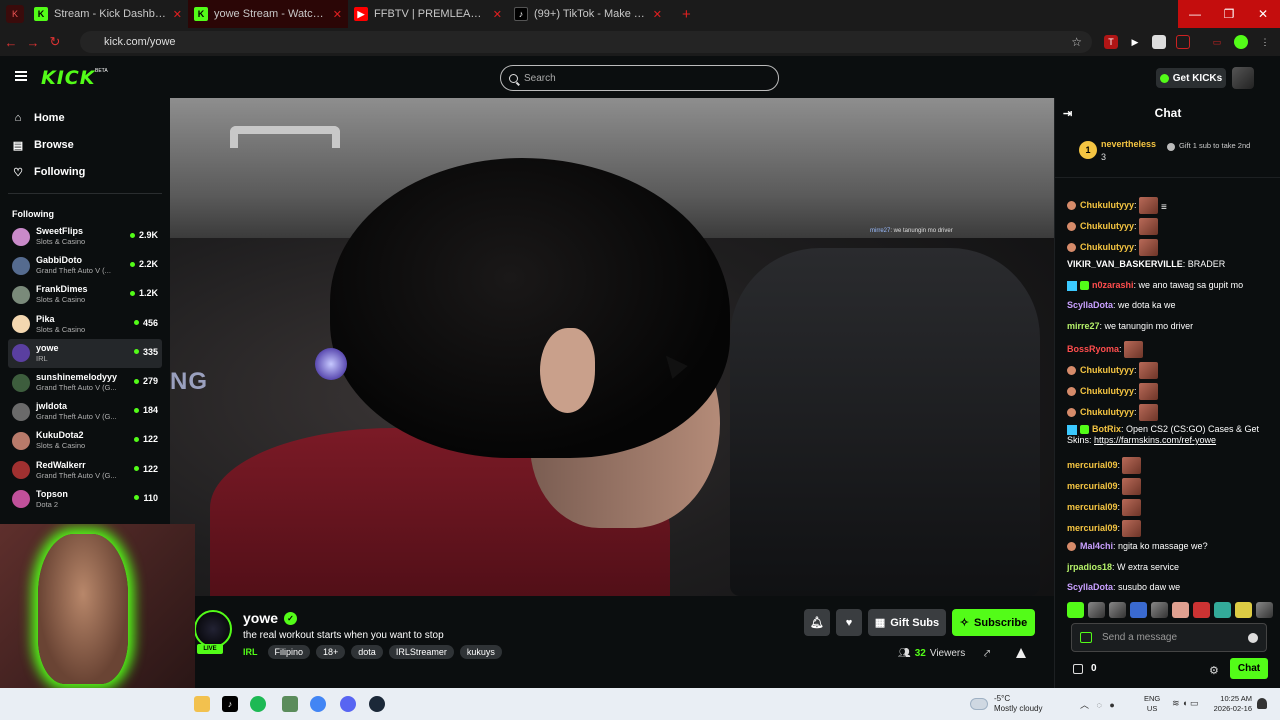 The width and height of the screenshot is (1280, 720). I want to click on wifi-sound-tray: ≋ ◖ ▭, so click(1185, 703).